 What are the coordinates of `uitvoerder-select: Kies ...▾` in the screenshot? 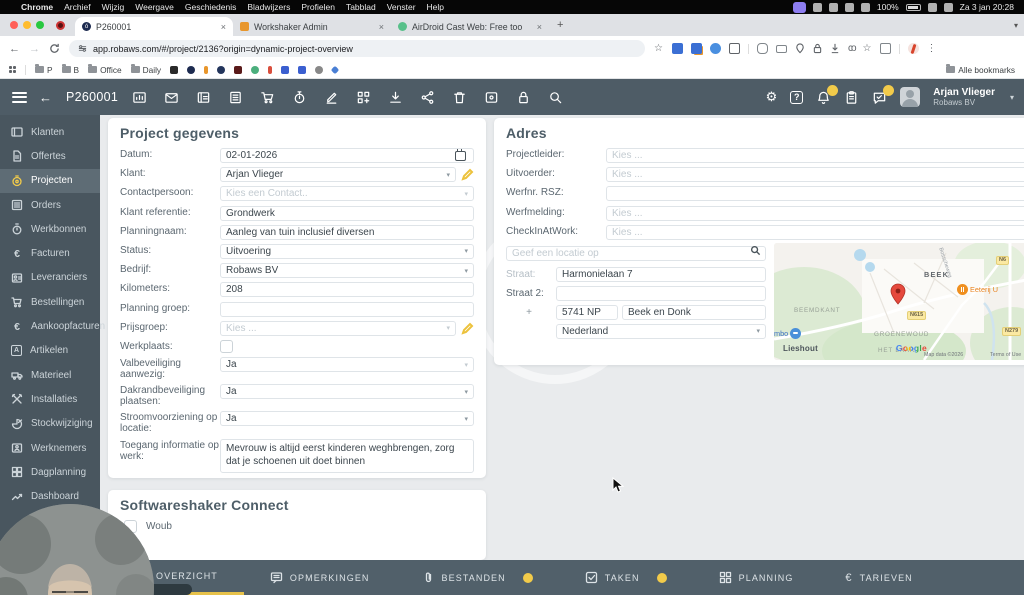 It's located at (815, 175).